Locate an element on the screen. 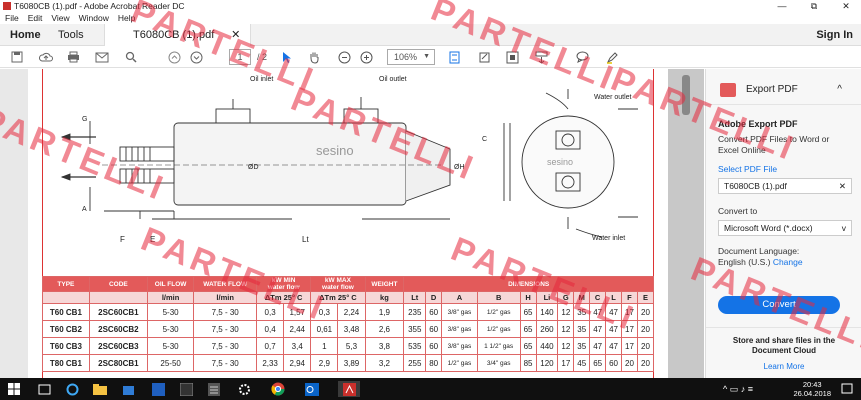 The width and height of the screenshot is (861, 400). save-icon is located at coordinates (17, 57).